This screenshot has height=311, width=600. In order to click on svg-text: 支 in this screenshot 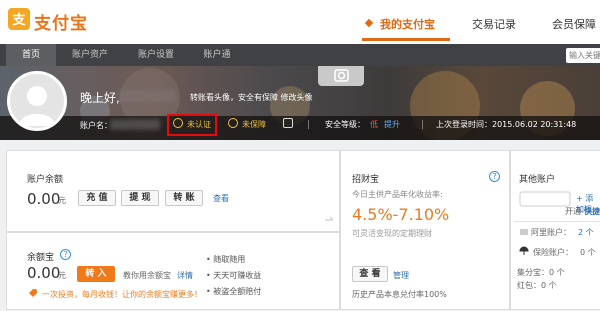, I will do `click(18, 20)`.